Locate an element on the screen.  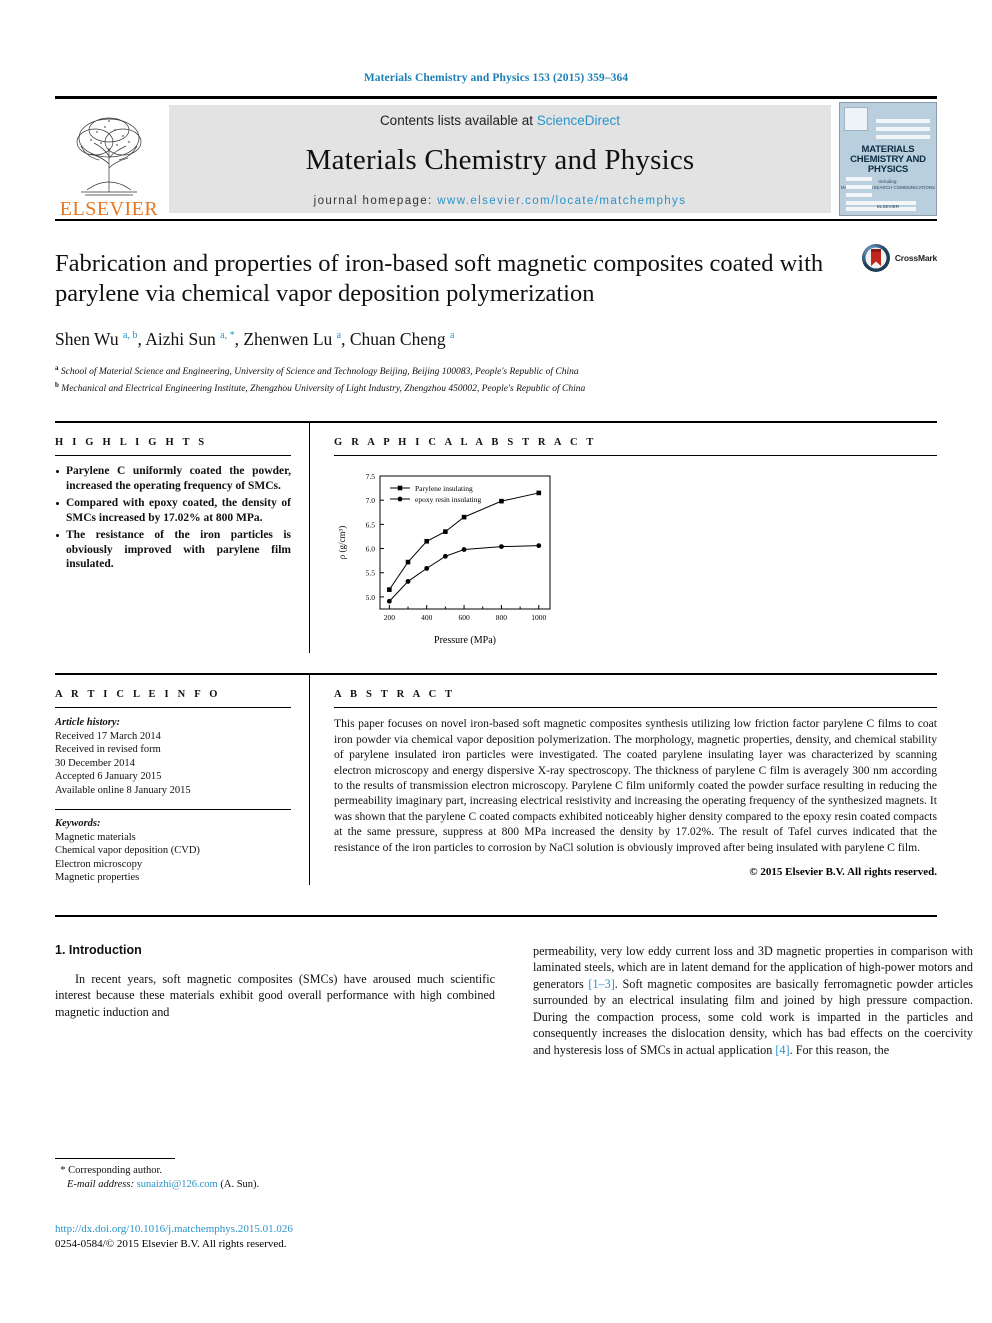
svg-text: ρ (g/cm³) is located at coordinates (342, 542).